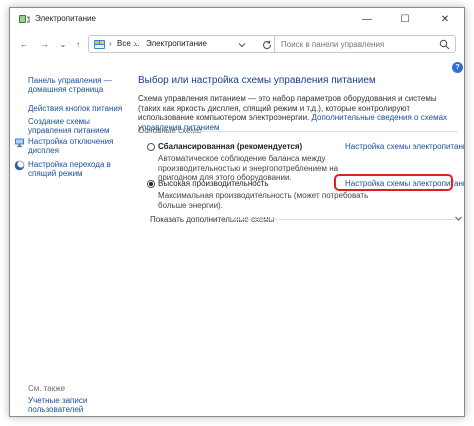  What do you see at coordinates (444, 44) in the screenshot?
I see `search-icon` at bounding box center [444, 44].